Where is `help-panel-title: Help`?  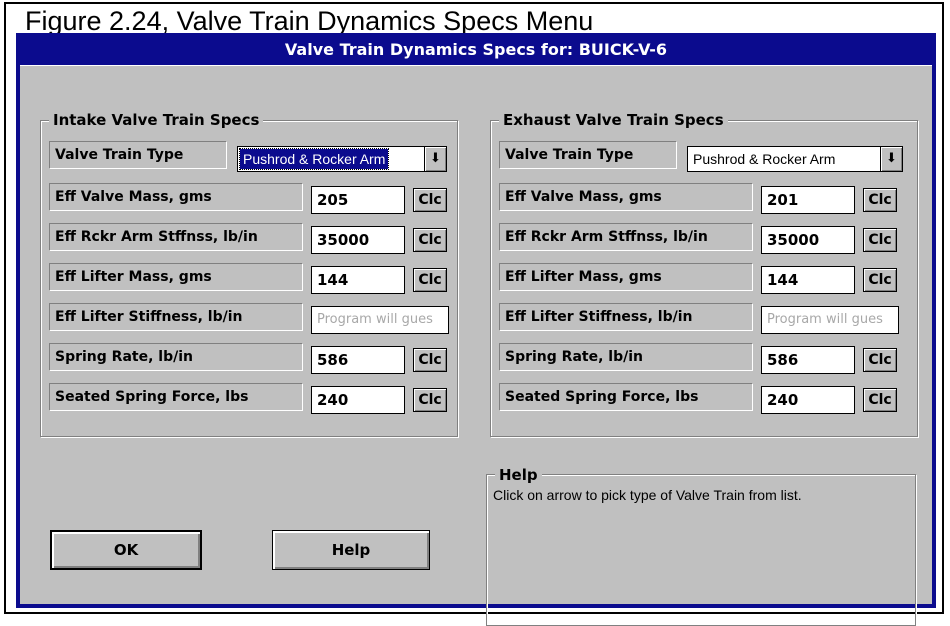
help-panel-title: Help is located at coordinates (518, 475).